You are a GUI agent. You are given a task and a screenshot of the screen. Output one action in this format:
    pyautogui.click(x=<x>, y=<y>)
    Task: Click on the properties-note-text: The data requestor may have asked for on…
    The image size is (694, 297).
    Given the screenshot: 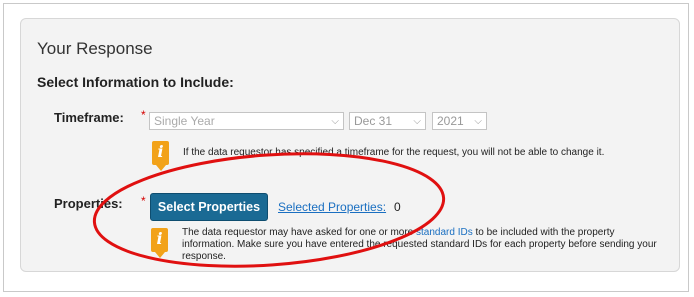 What is the action you would take?
    pyautogui.click(x=299, y=232)
    